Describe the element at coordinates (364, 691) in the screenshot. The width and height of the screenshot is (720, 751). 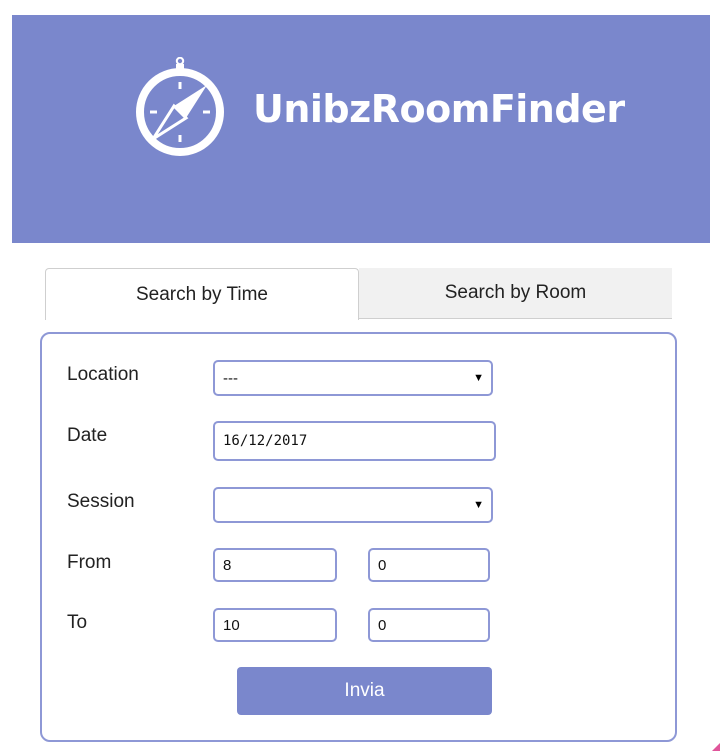
I see `submit-button: Invia` at that location.